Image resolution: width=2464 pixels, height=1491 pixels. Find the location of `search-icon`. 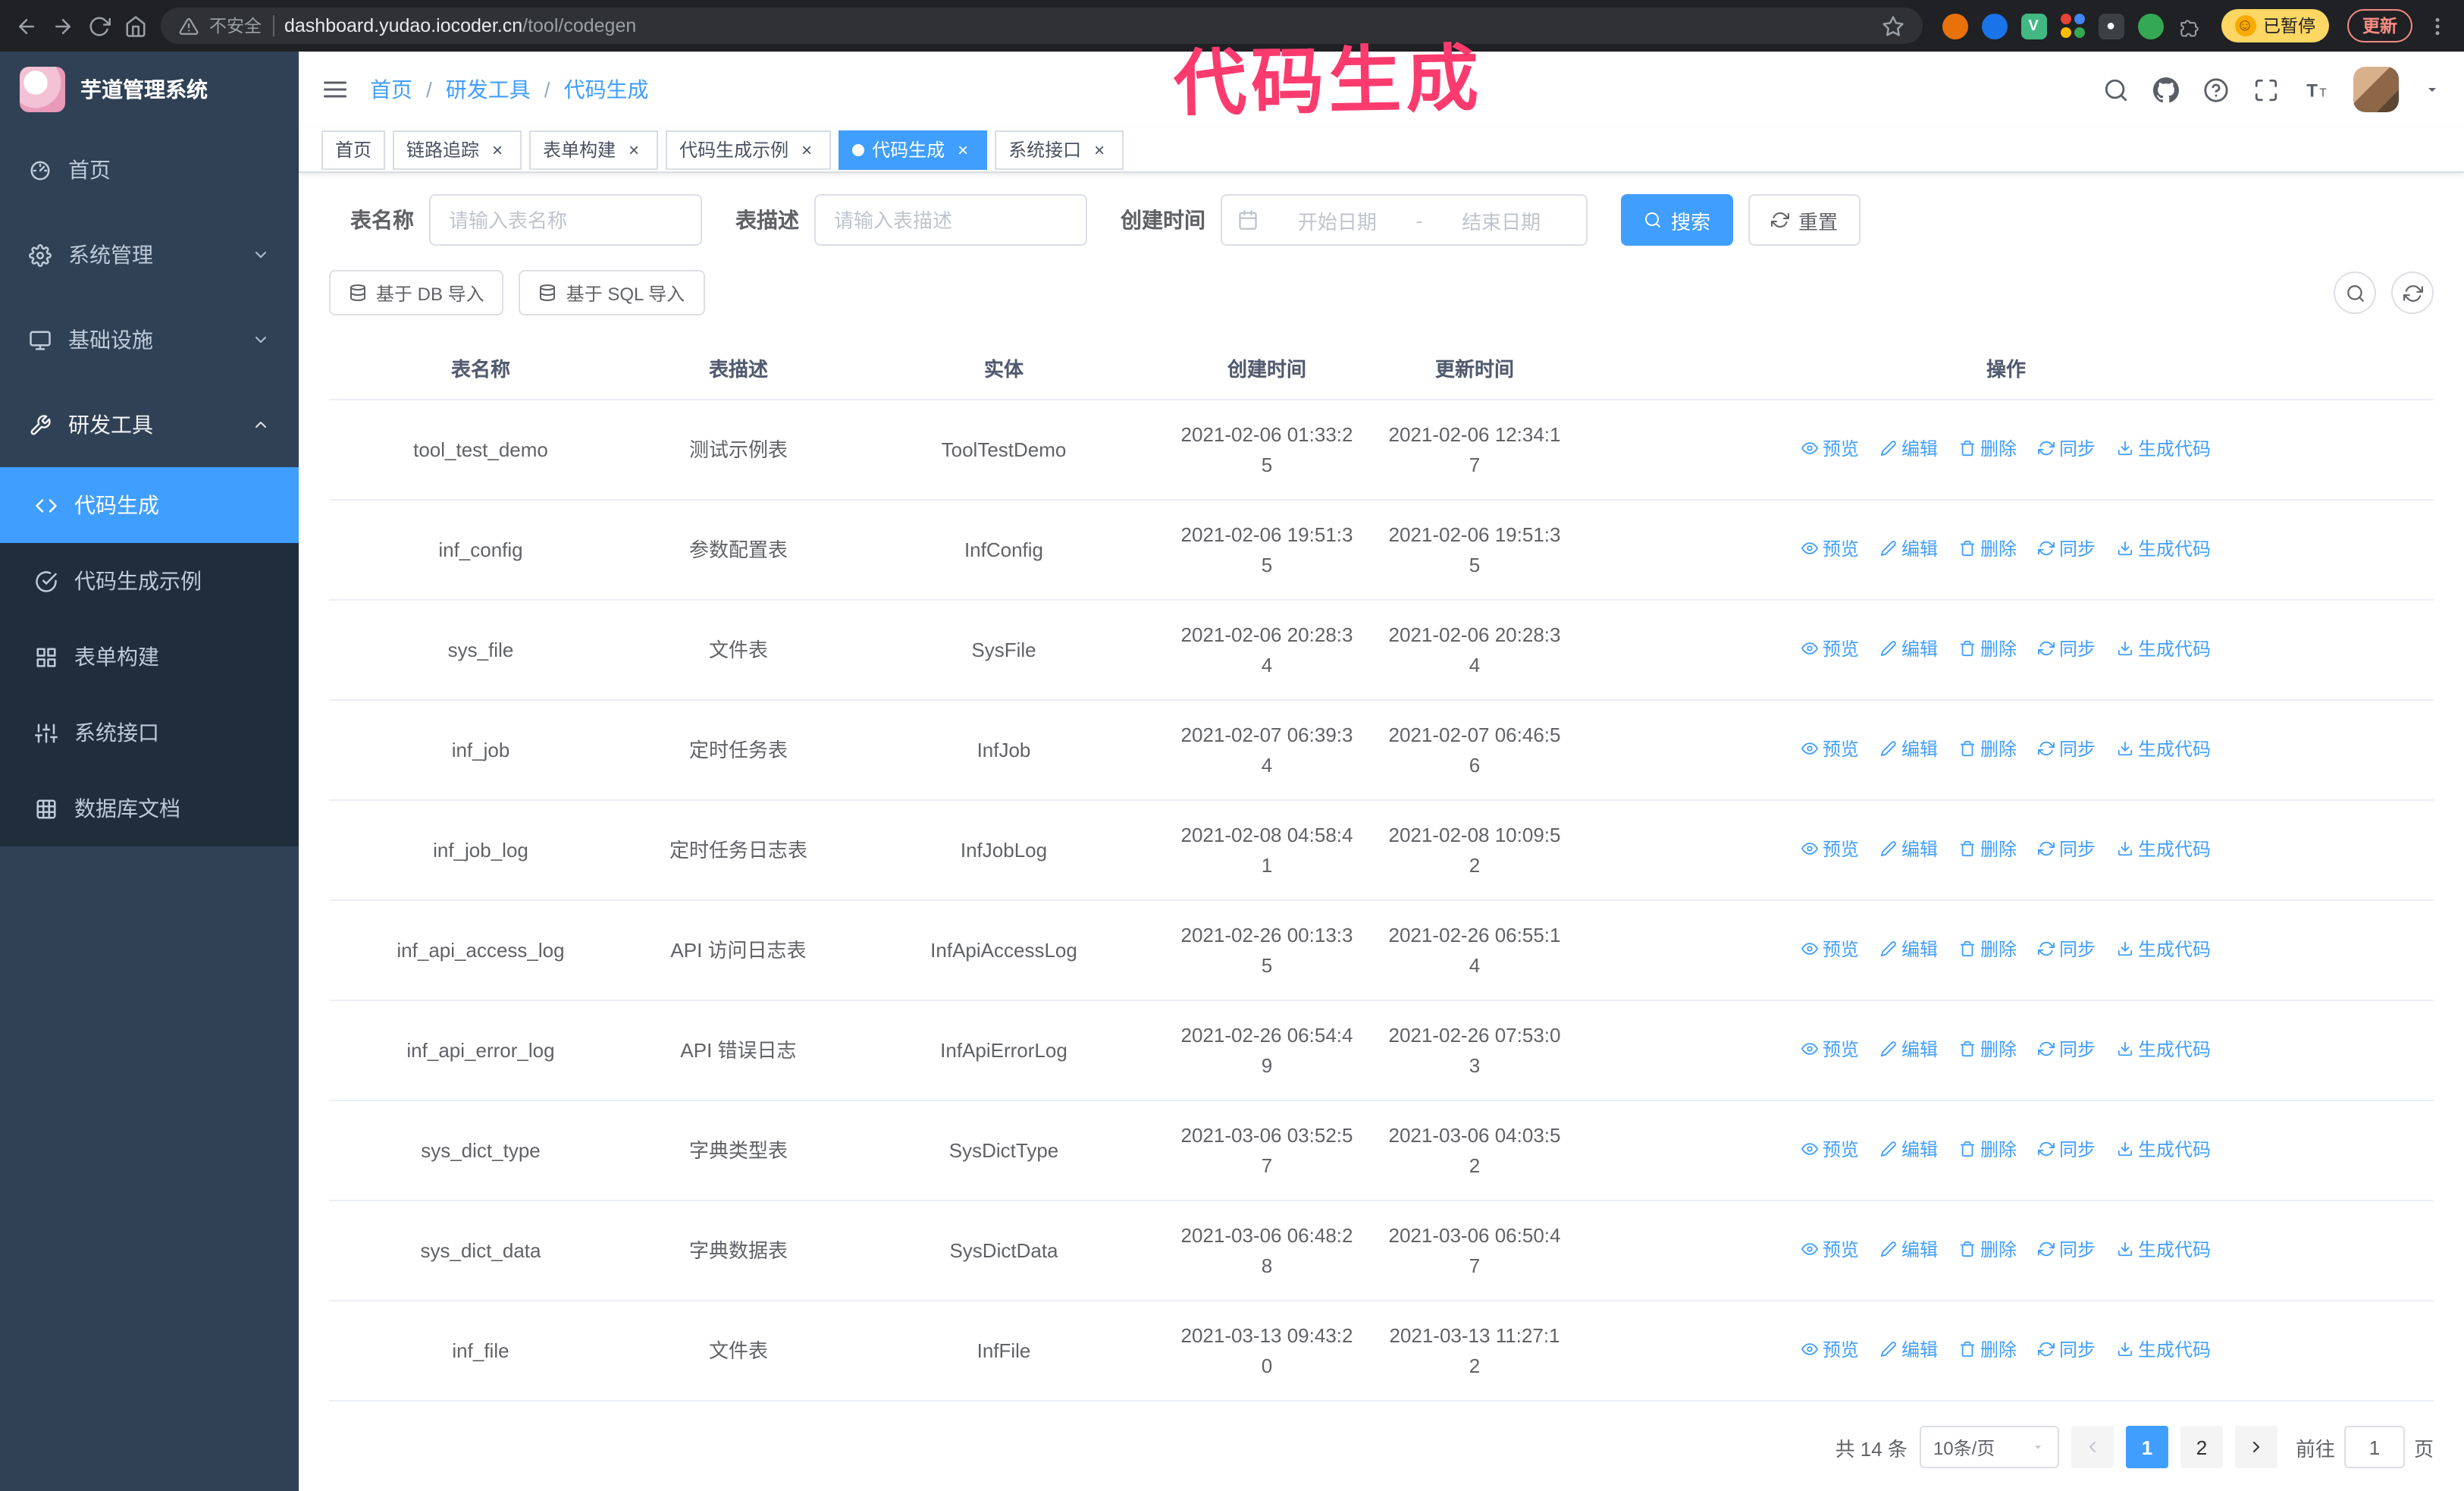

search-icon is located at coordinates (2116, 89).